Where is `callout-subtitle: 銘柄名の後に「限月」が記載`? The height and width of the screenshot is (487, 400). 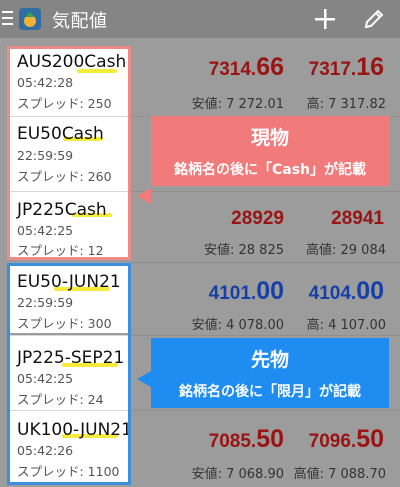
callout-subtitle: 銘柄名の後に「限月」が記載 is located at coordinates (270, 392).